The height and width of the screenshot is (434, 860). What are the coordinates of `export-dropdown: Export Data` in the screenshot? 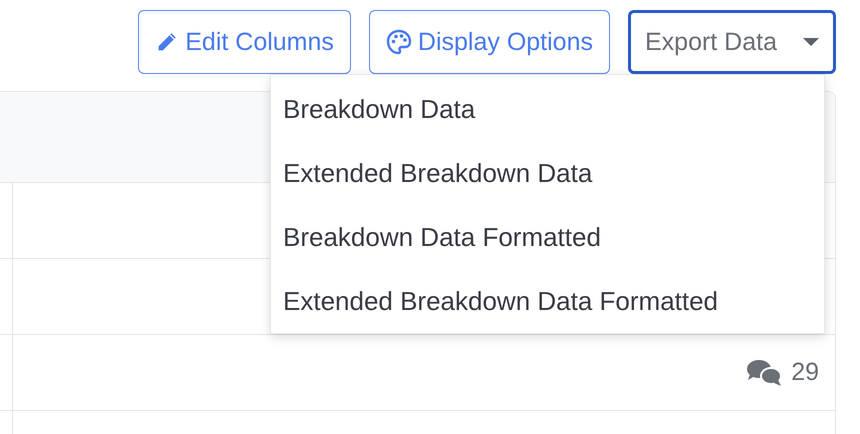 It's located at (732, 42).